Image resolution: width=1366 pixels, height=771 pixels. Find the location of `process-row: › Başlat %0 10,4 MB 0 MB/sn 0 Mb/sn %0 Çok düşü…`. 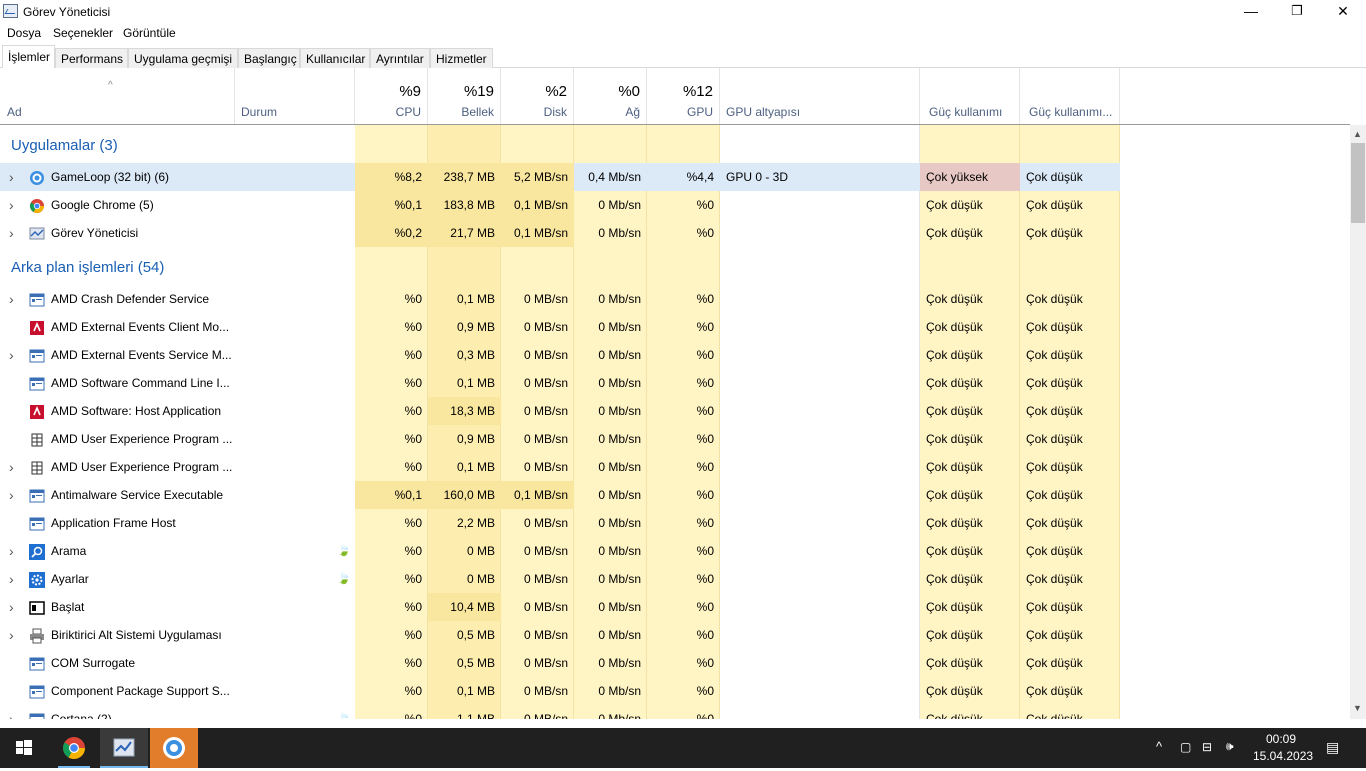

process-row: › Başlat %0 10,4 MB 0 MB/sn 0 Mb/sn %0 Çok düşü… is located at coordinates (675, 607).